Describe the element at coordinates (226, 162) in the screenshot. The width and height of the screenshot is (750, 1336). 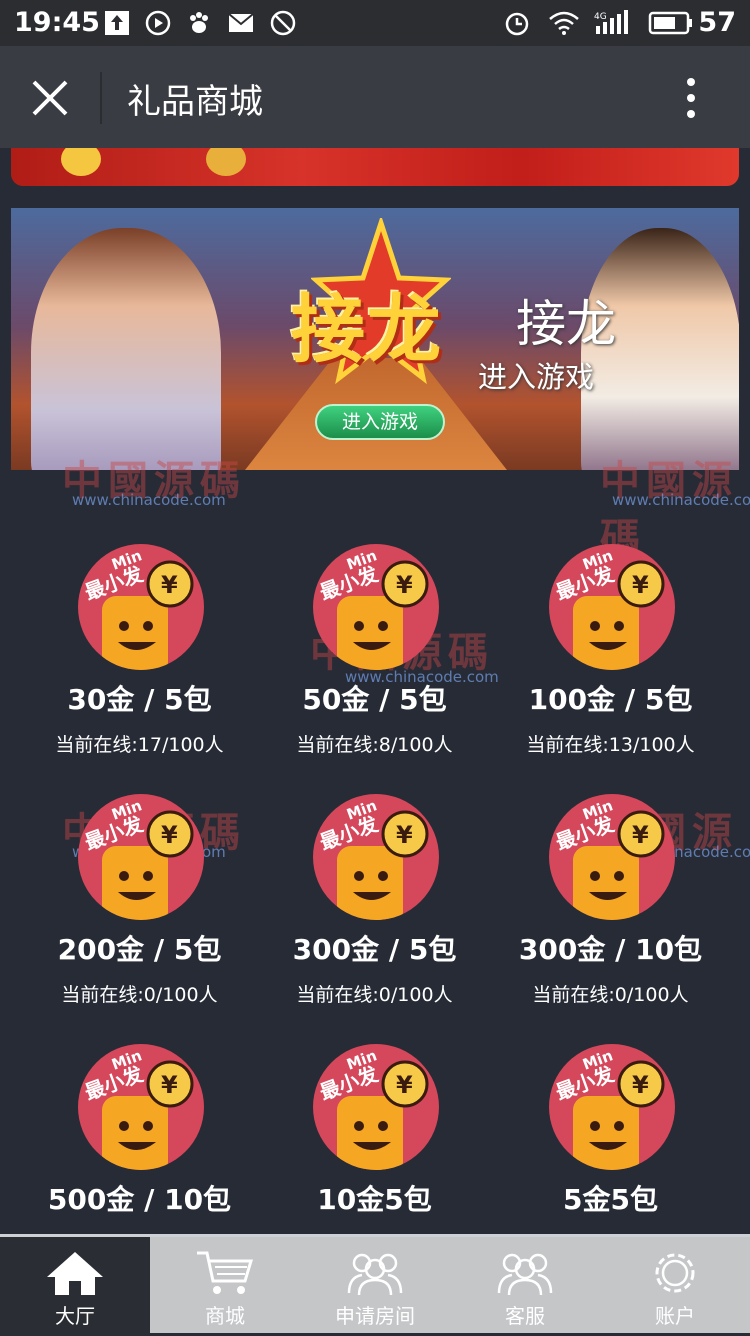
I see `gold-ingot-image` at that location.